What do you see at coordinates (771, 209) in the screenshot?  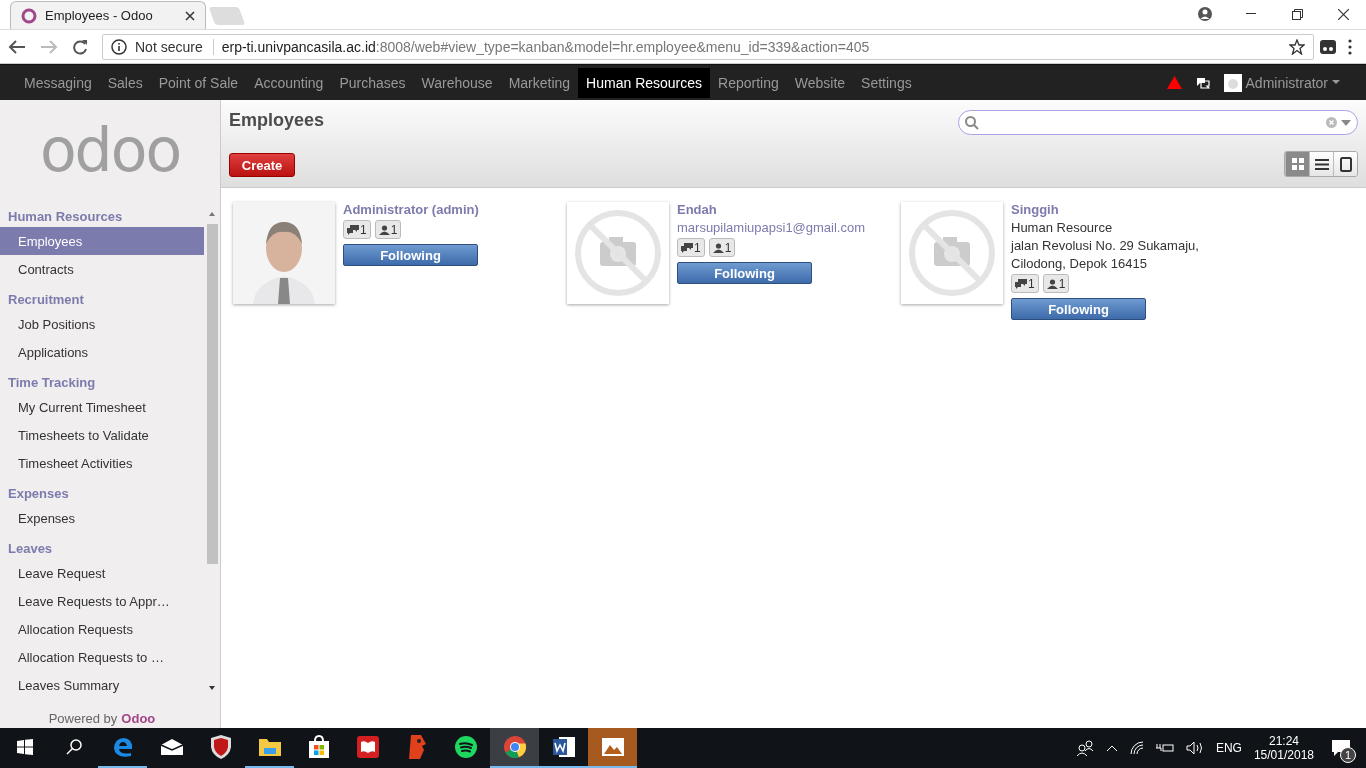 I see `employee-name: Endah` at bounding box center [771, 209].